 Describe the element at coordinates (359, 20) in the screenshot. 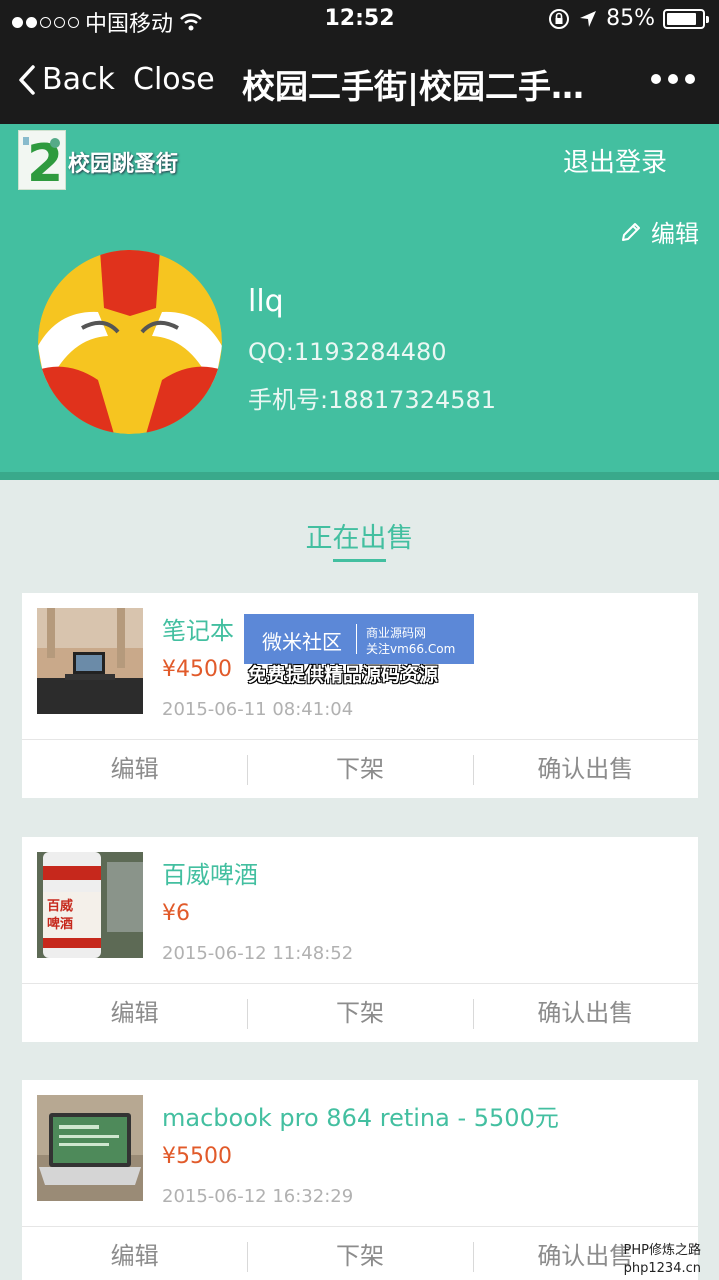

I see `status-bar: 中国移动 12:52 85%` at that location.